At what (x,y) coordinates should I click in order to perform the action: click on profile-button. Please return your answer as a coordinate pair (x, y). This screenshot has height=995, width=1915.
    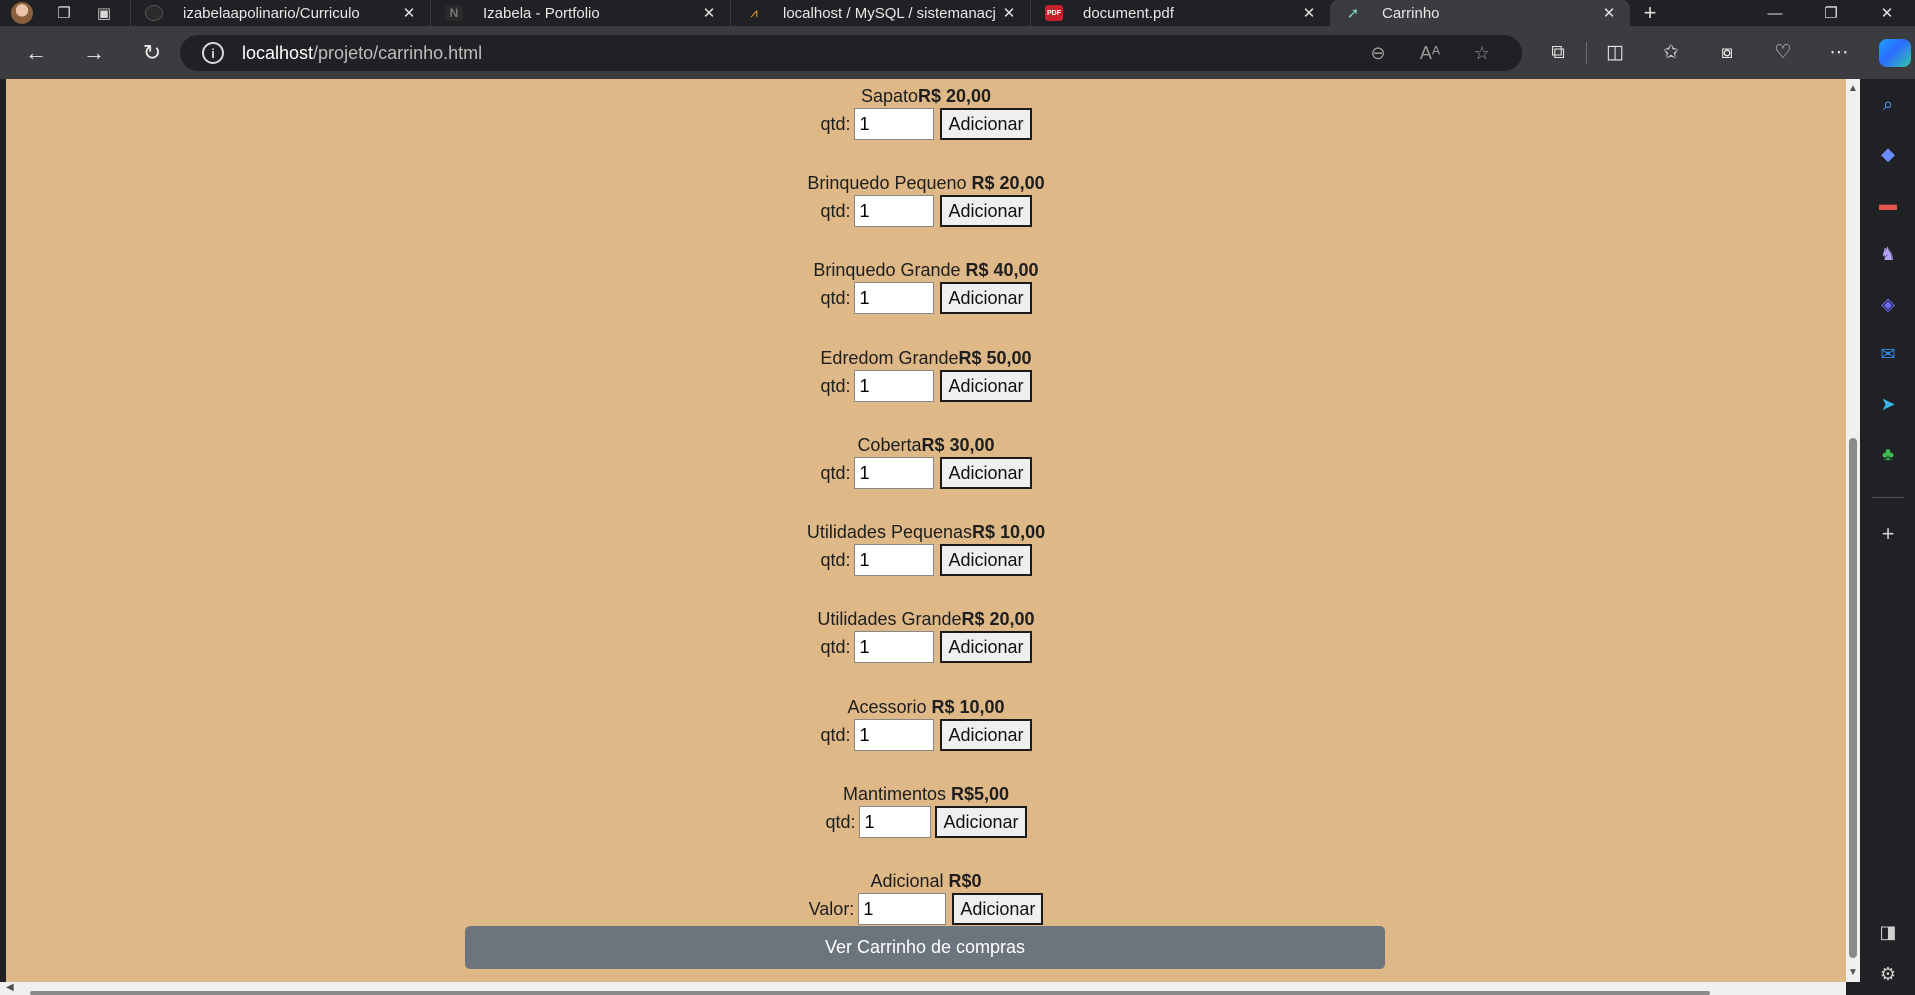
    Looking at the image, I should click on (22, 13).